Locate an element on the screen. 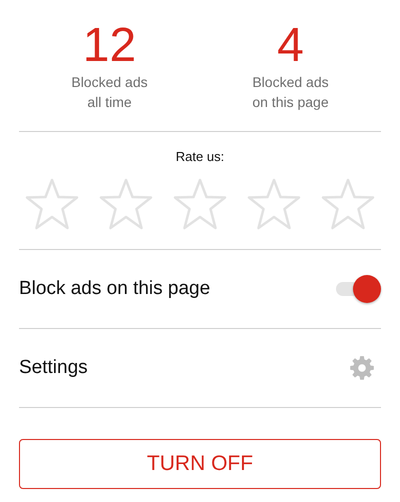 This screenshot has height=502, width=400. stat-number: 12 is located at coordinates (109, 46).